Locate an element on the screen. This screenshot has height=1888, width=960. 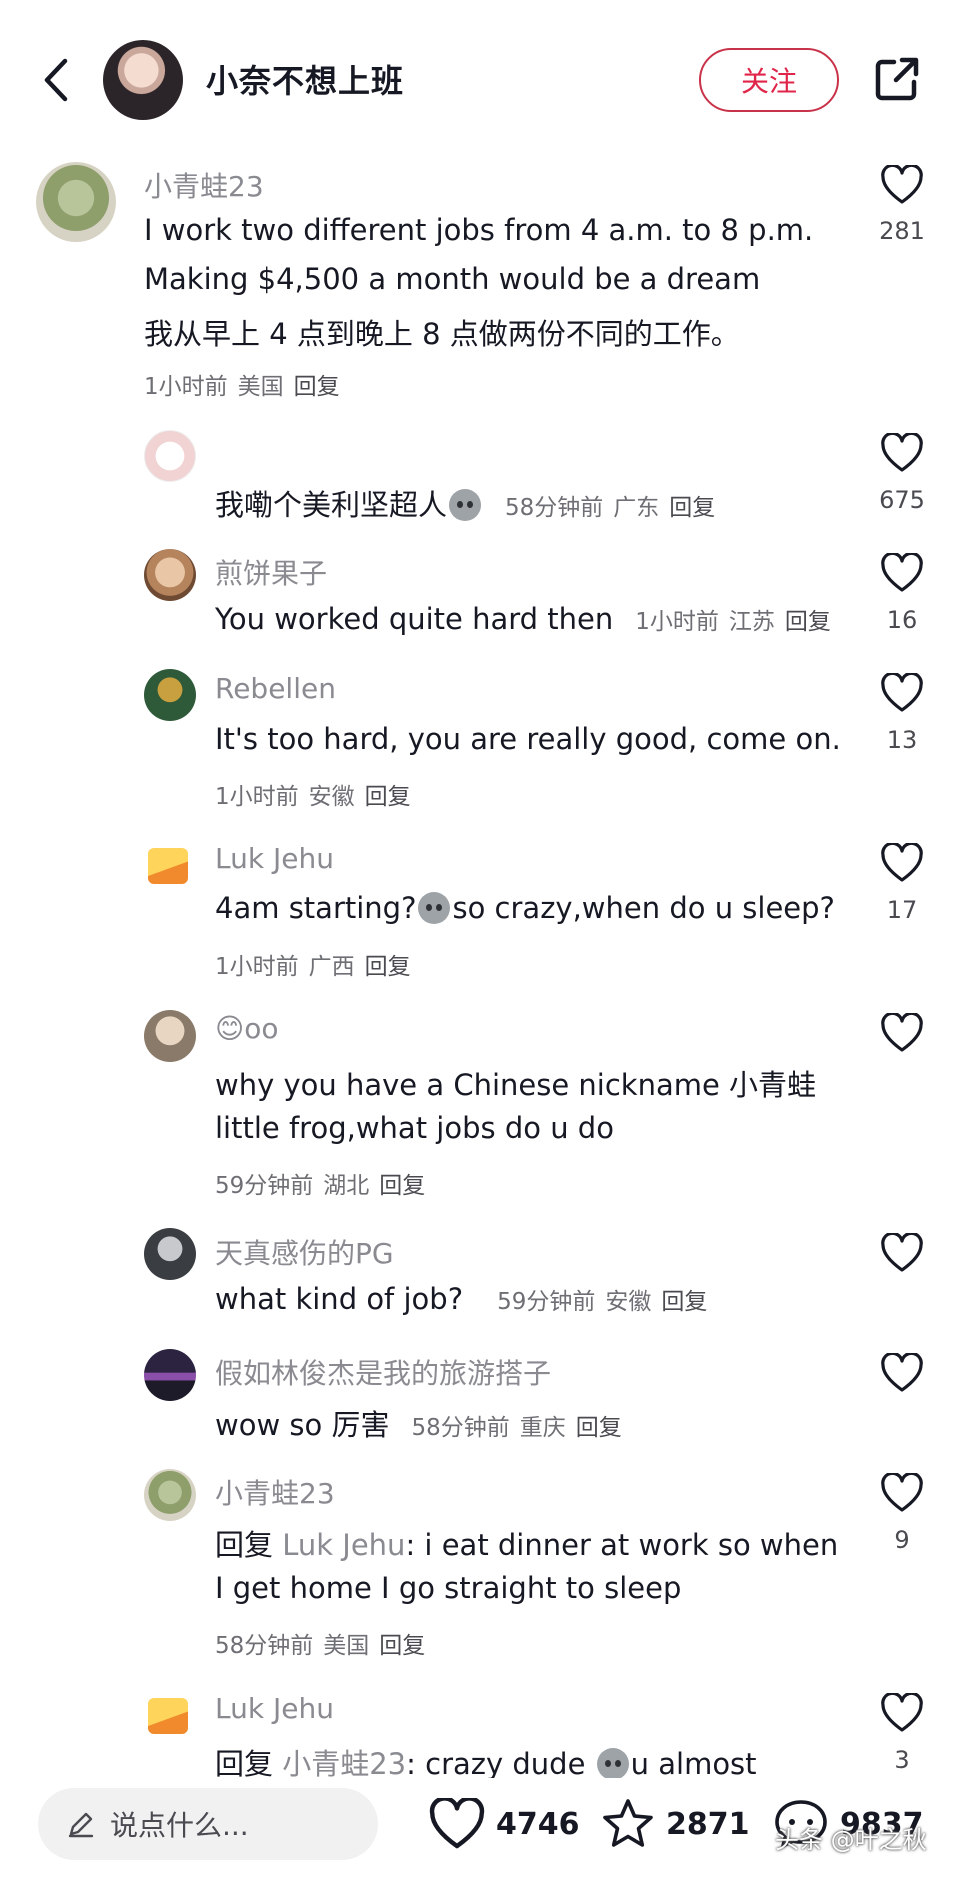
pencil-icon is located at coordinates (81, 1825).